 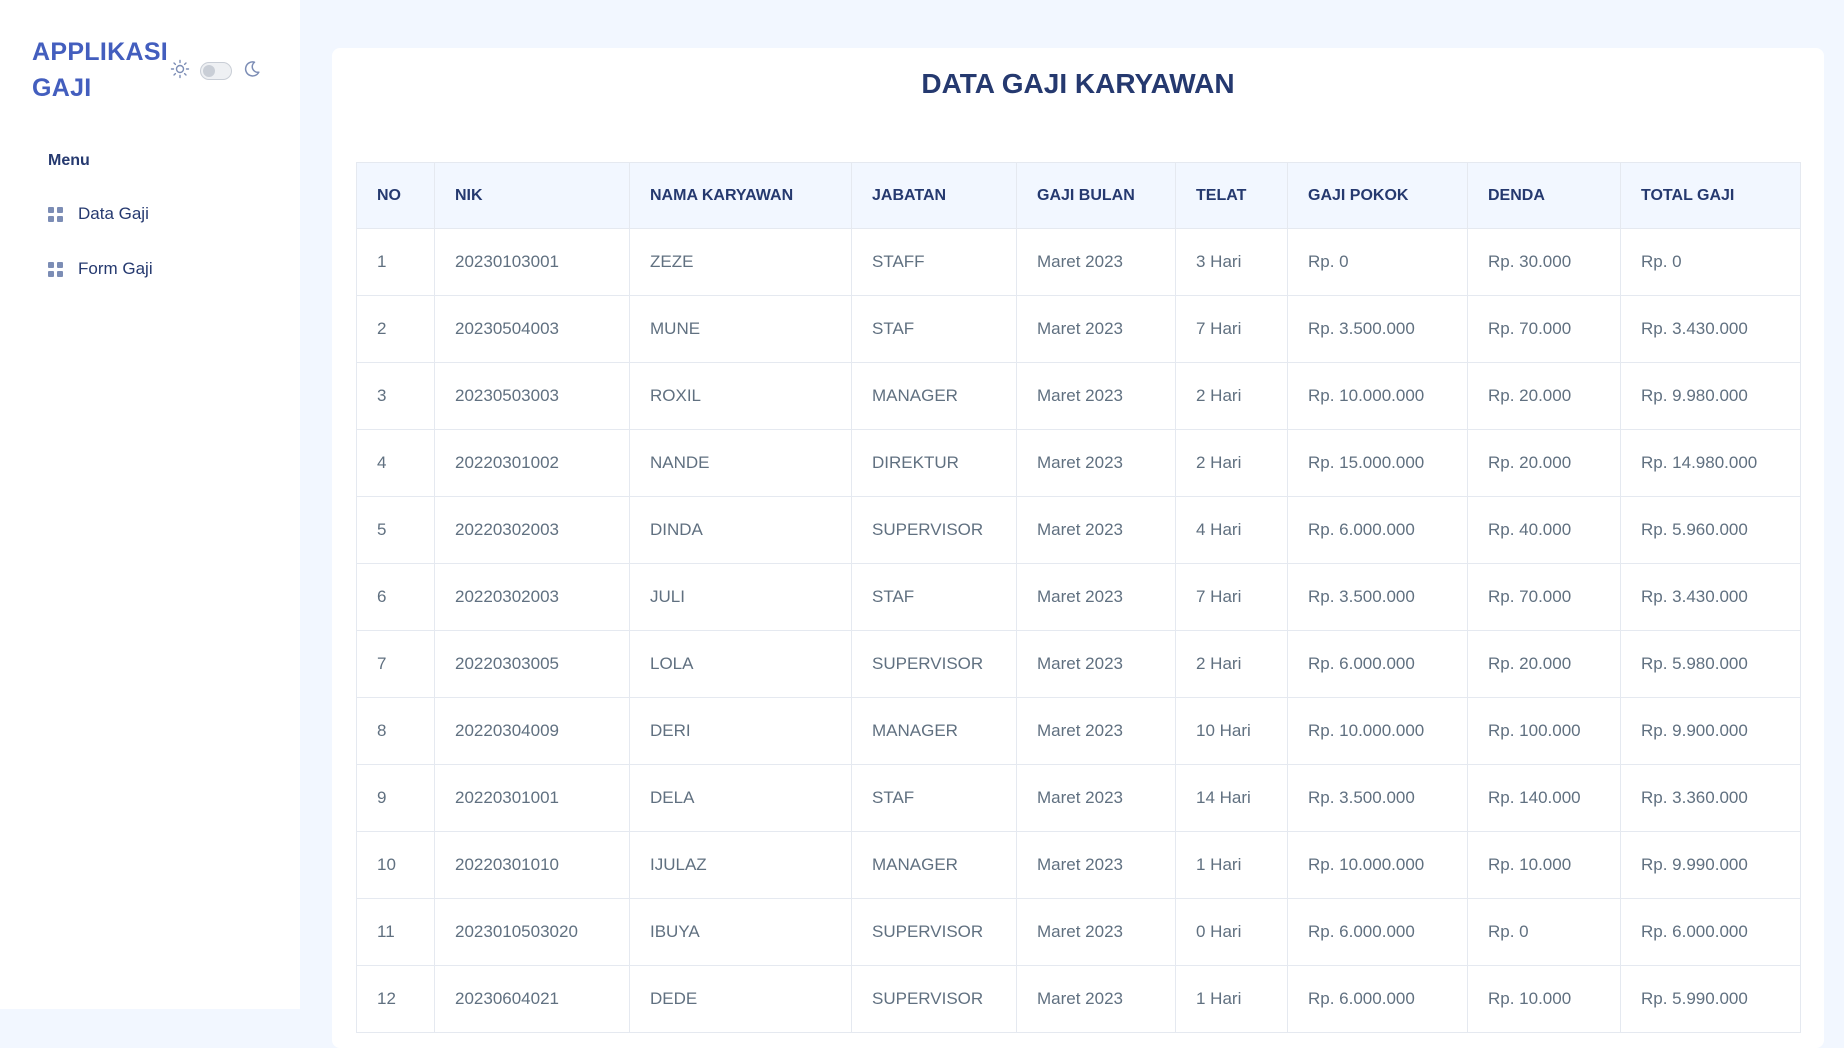 I want to click on table-cell: 20230604021, so click(x=532, y=999).